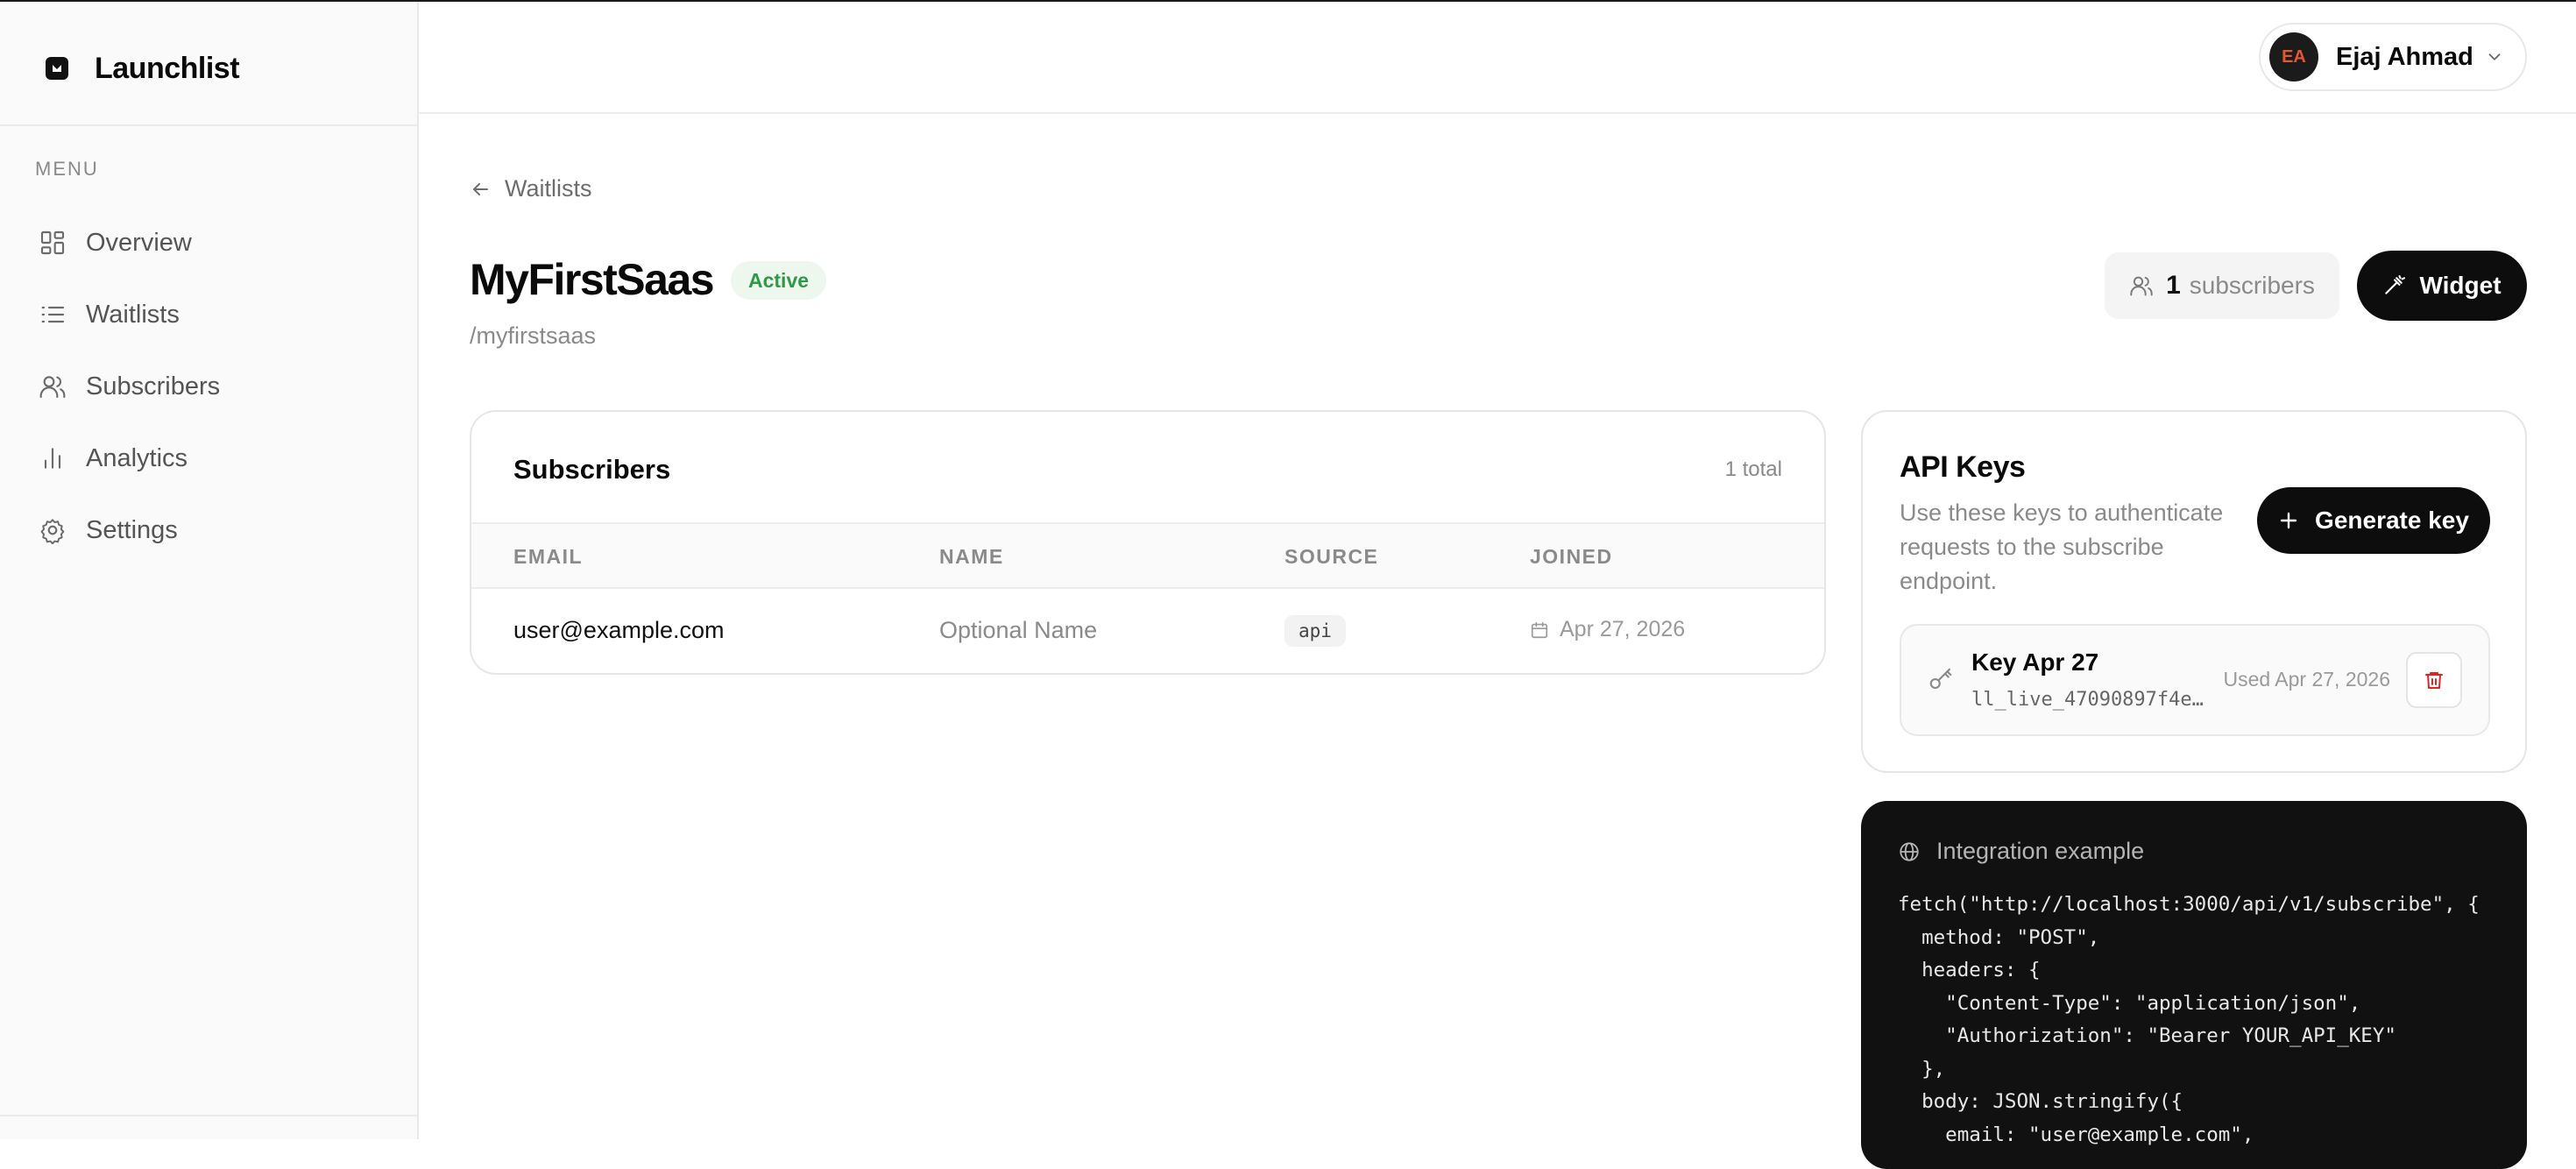 Image resolution: width=2576 pixels, height=1169 pixels. I want to click on generate-key-label: Generate key, so click(2392, 520).